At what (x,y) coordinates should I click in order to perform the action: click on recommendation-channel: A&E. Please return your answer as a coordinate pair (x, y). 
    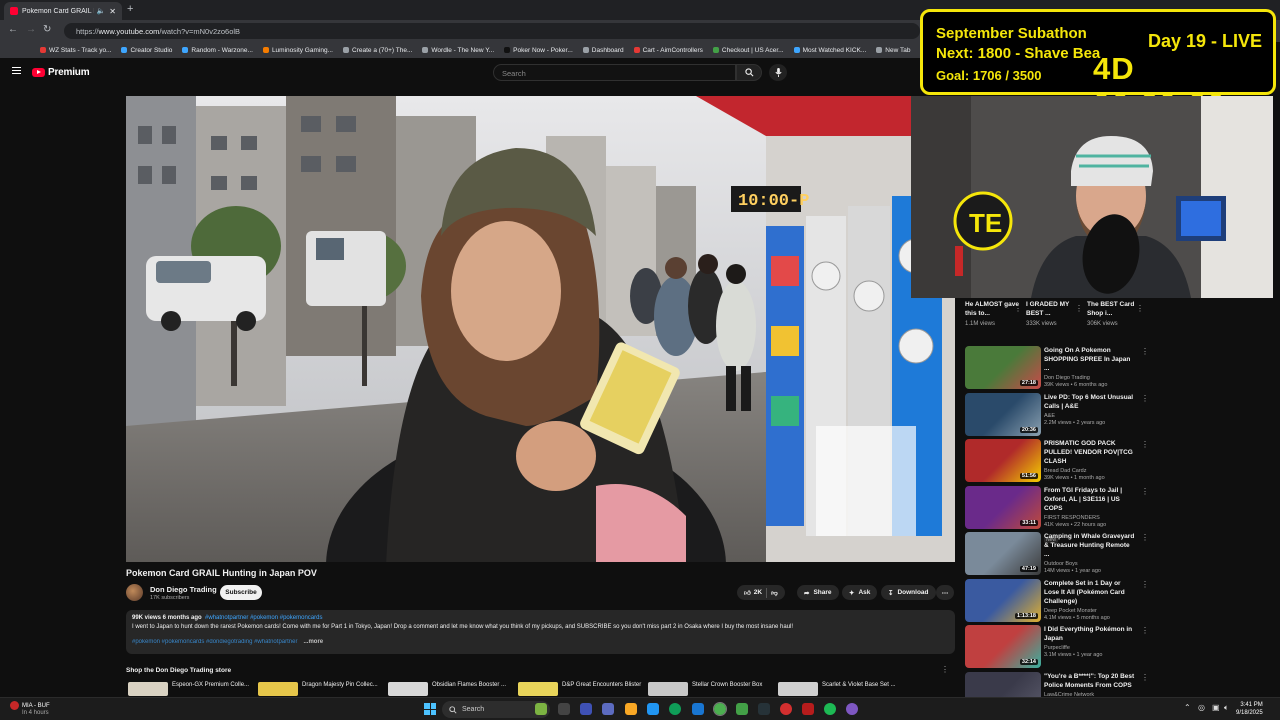
    Looking at the image, I should click on (1090, 416).